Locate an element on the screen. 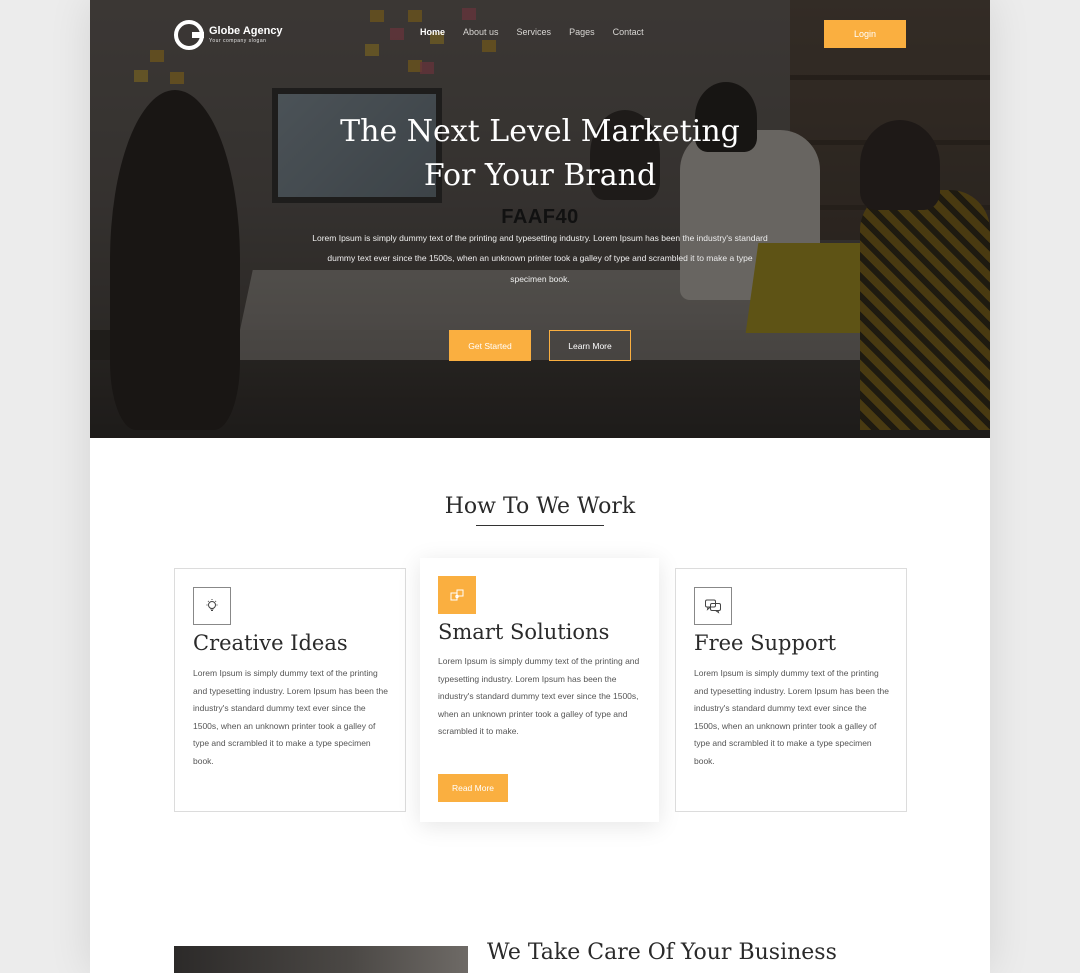  nav-item-services: Services is located at coordinates (534, 32).